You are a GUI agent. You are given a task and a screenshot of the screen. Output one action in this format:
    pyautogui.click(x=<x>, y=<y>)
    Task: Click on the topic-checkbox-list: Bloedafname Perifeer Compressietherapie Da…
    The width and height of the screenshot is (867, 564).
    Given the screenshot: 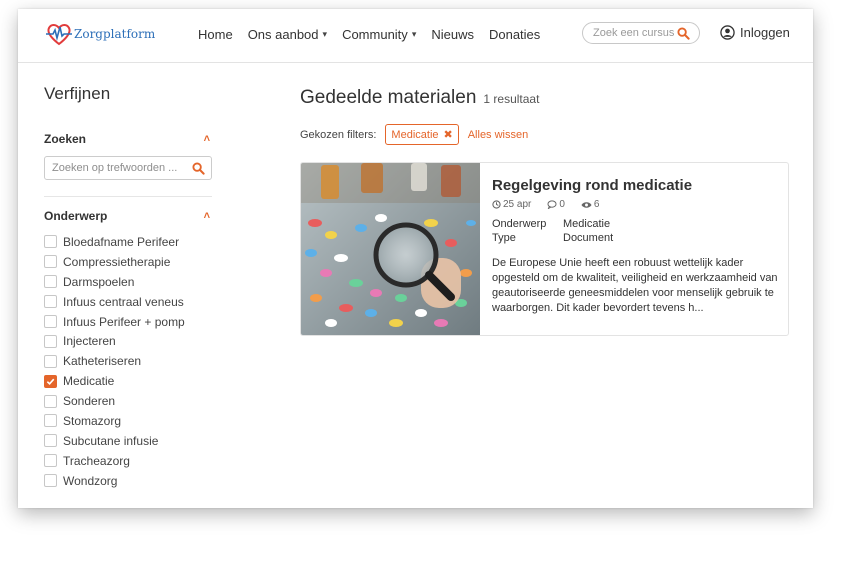 What is the action you would take?
    pyautogui.click(x=129, y=361)
    